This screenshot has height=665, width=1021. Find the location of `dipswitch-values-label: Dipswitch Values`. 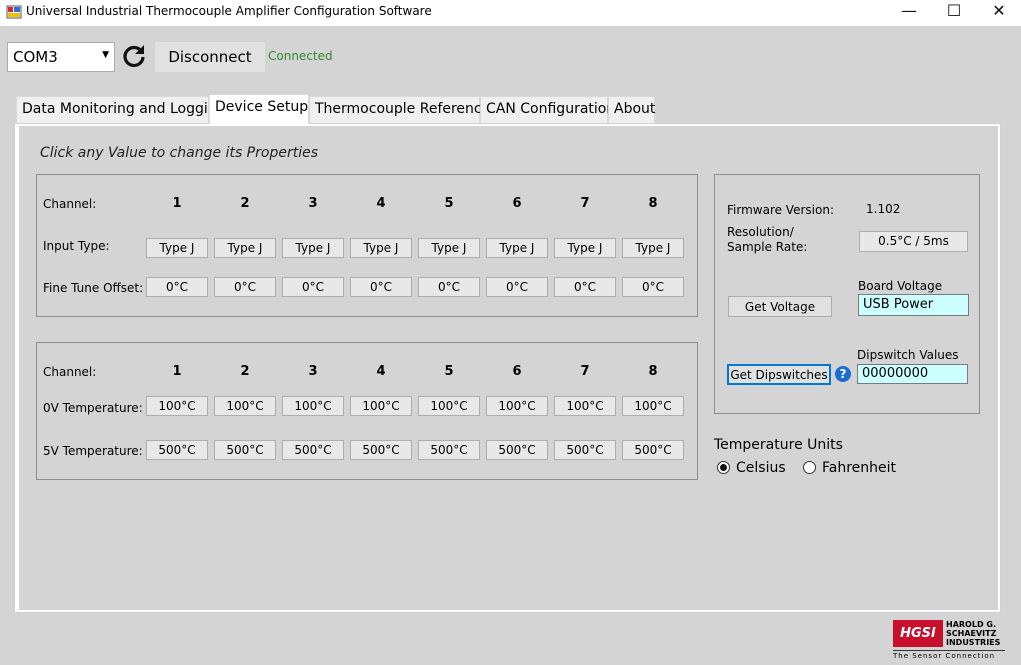

dipswitch-values-label: Dipswitch Values is located at coordinates (908, 355).